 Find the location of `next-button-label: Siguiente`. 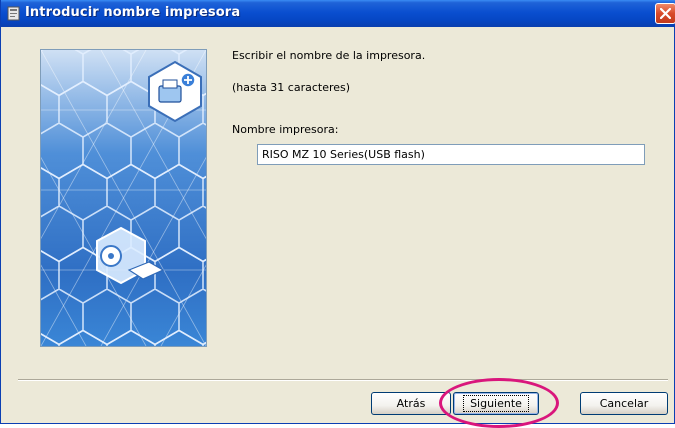

next-button-label: Siguiente is located at coordinates (496, 403).